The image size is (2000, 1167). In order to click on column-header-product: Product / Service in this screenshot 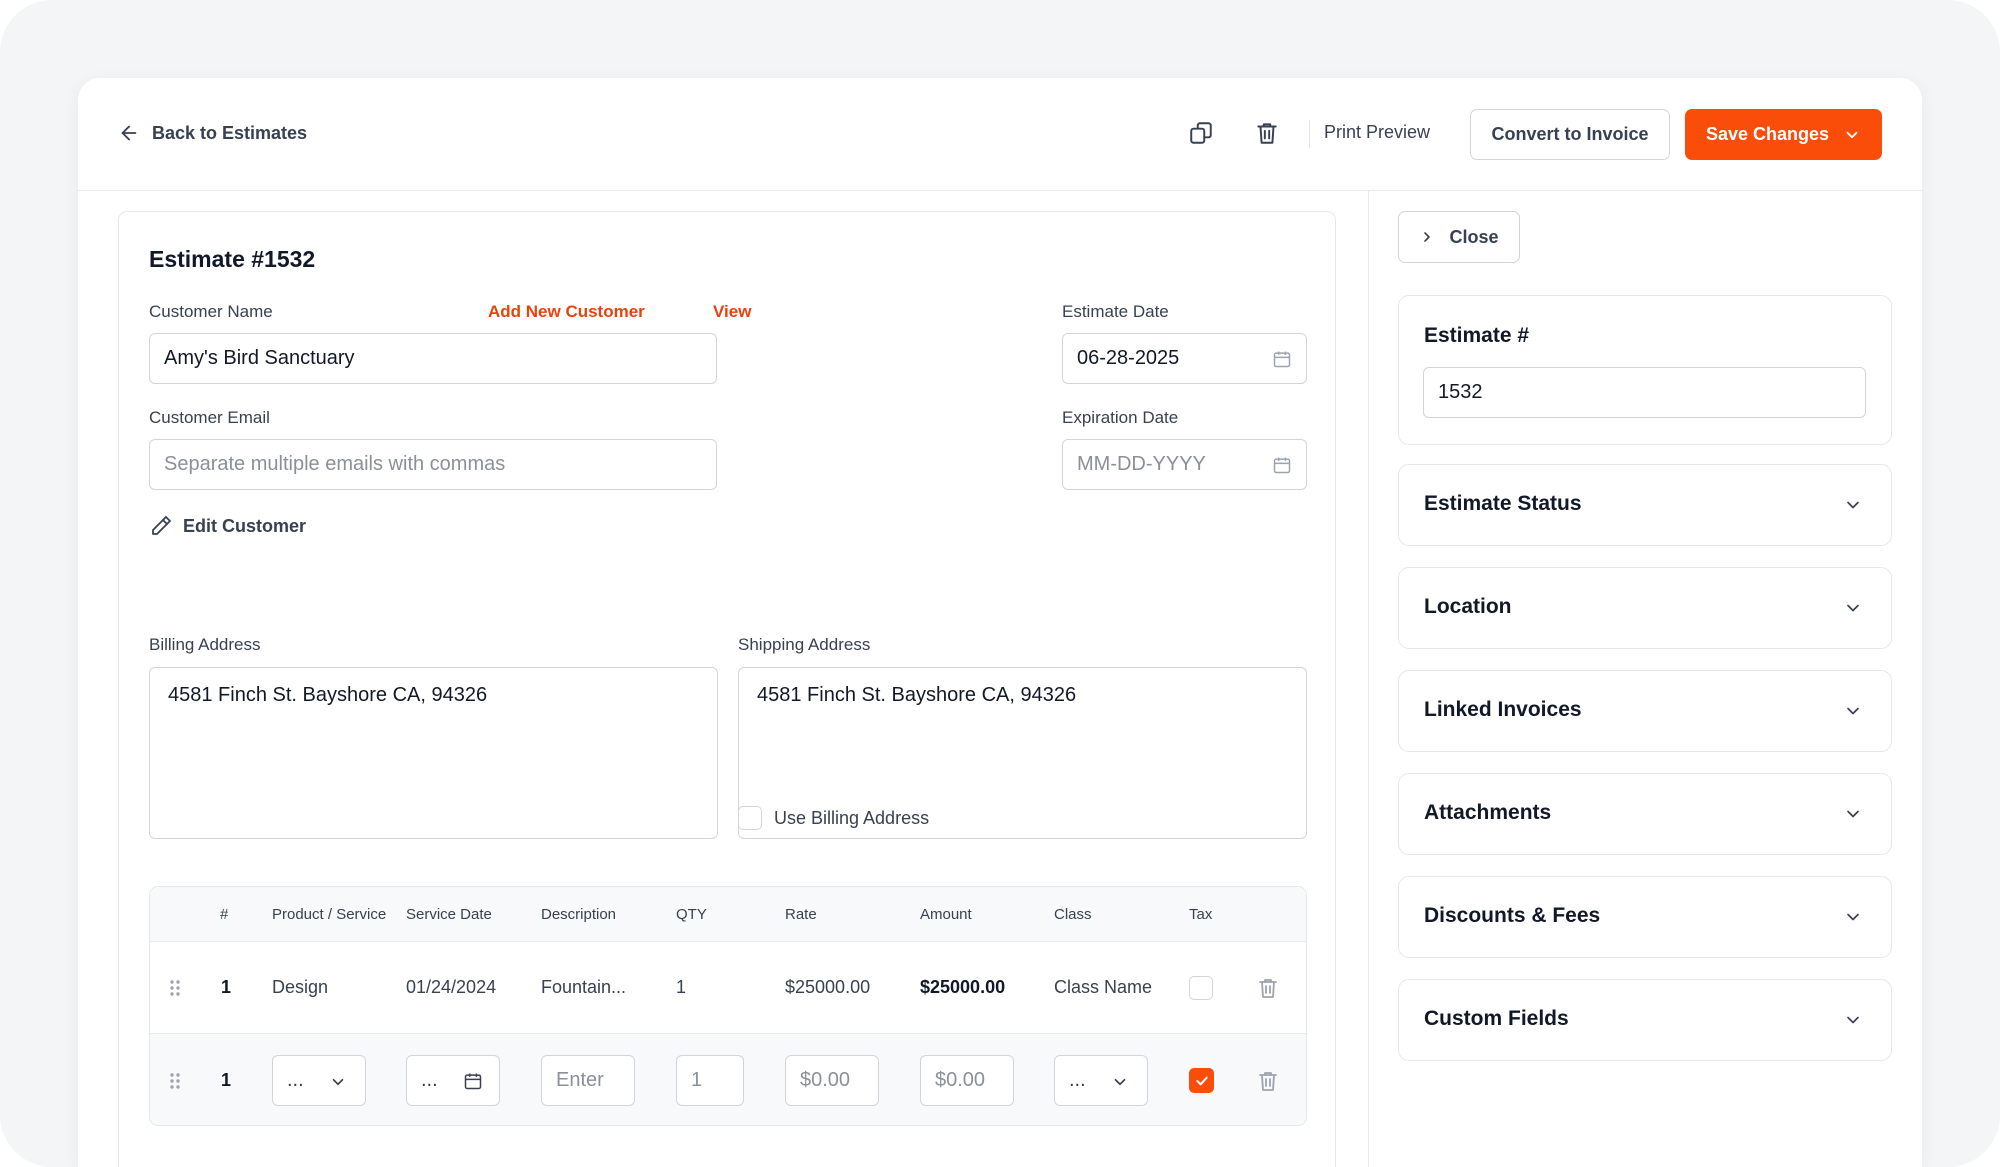, I will do `click(329, 914)`.